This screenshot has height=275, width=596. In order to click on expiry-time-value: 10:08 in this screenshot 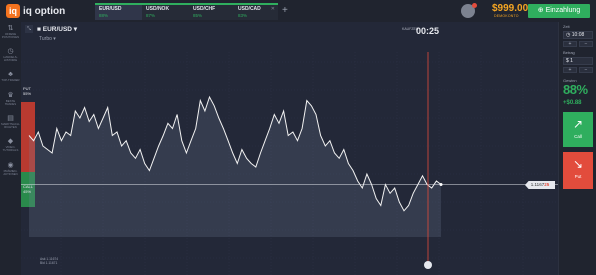, I will do `click(578, 35)`.